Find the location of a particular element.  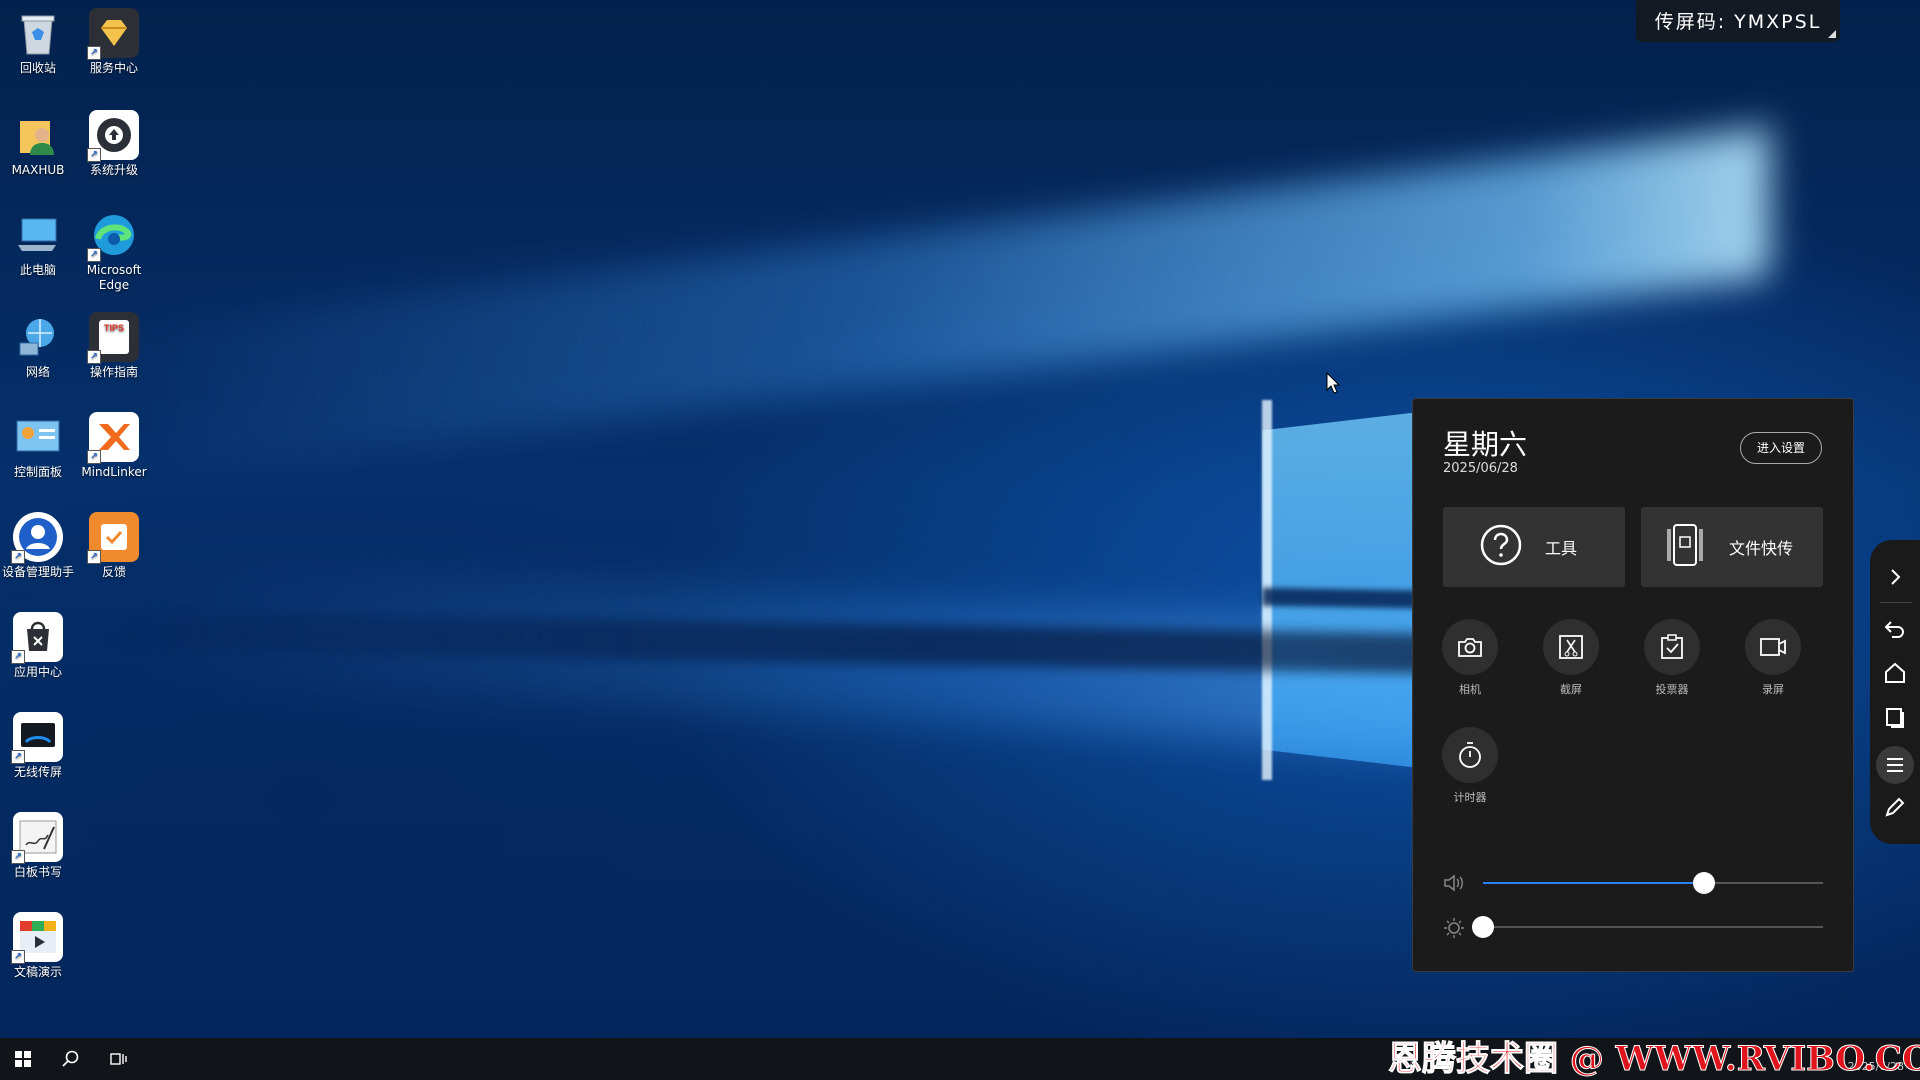

user-folder-icon is located at coordinates (38, 135).